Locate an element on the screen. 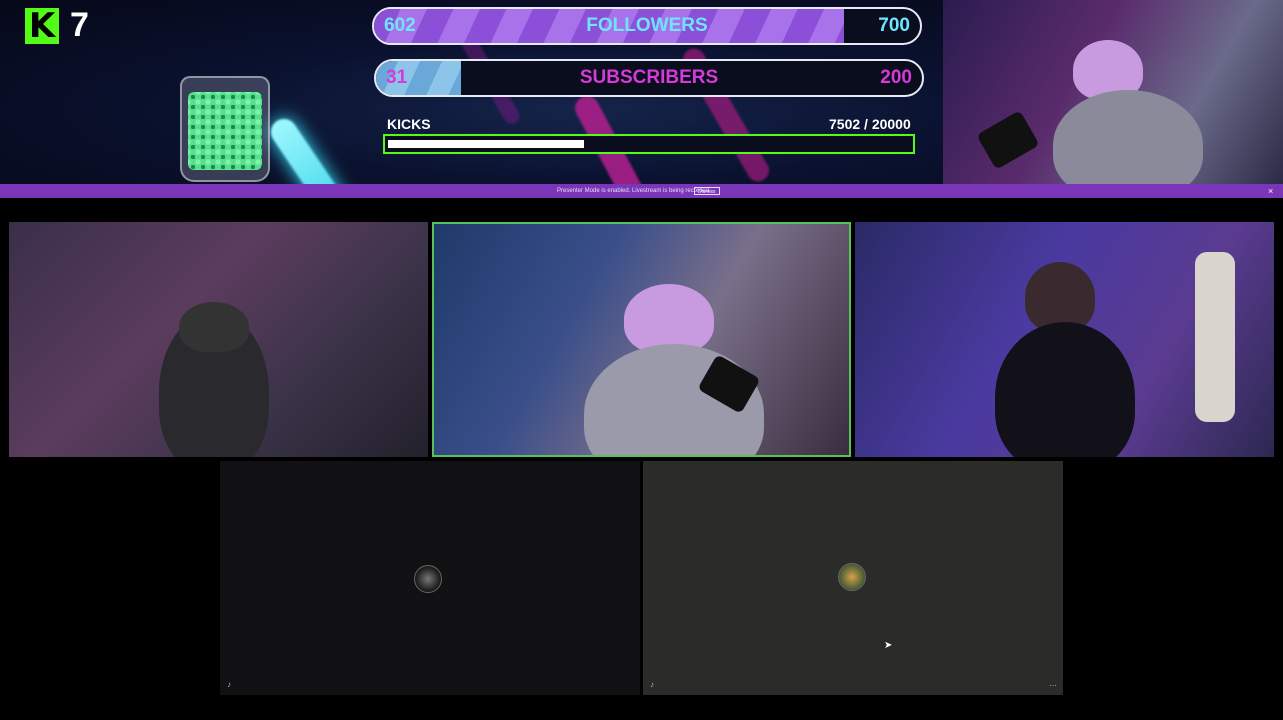 The image size is (1283, 720). kicks-goal-bar is located at coordinates (649, 144).